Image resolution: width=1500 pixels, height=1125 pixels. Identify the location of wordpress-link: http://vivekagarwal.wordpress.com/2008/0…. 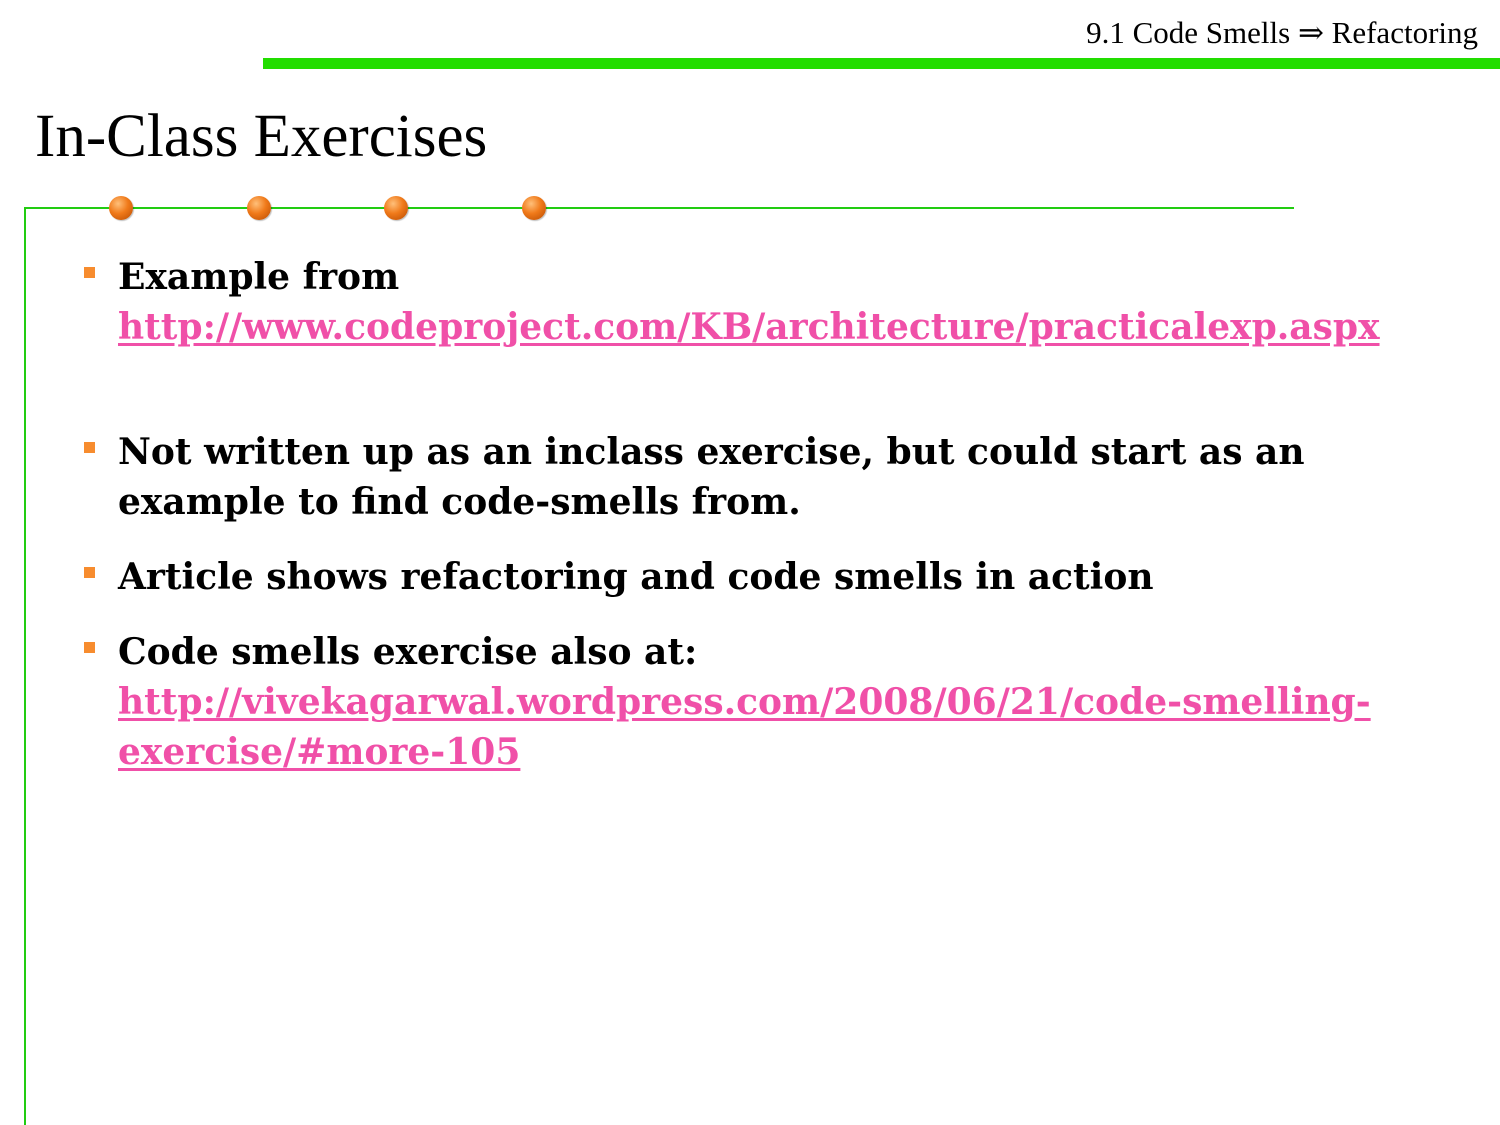
(744, 727).